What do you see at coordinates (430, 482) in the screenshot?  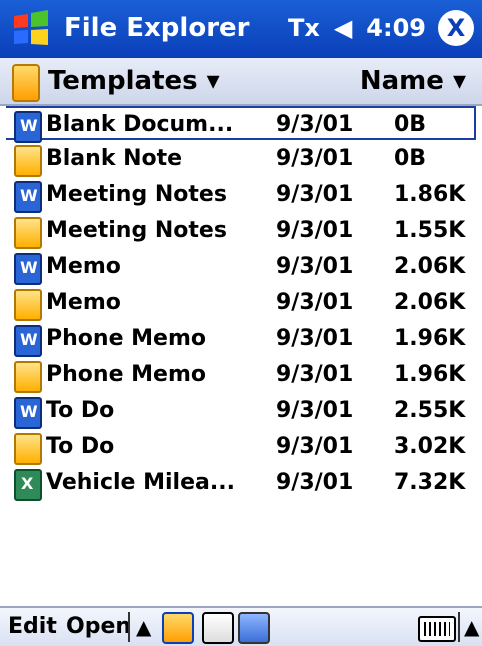 I see `file-size: 7.32K` at bounding box center [430, 482].